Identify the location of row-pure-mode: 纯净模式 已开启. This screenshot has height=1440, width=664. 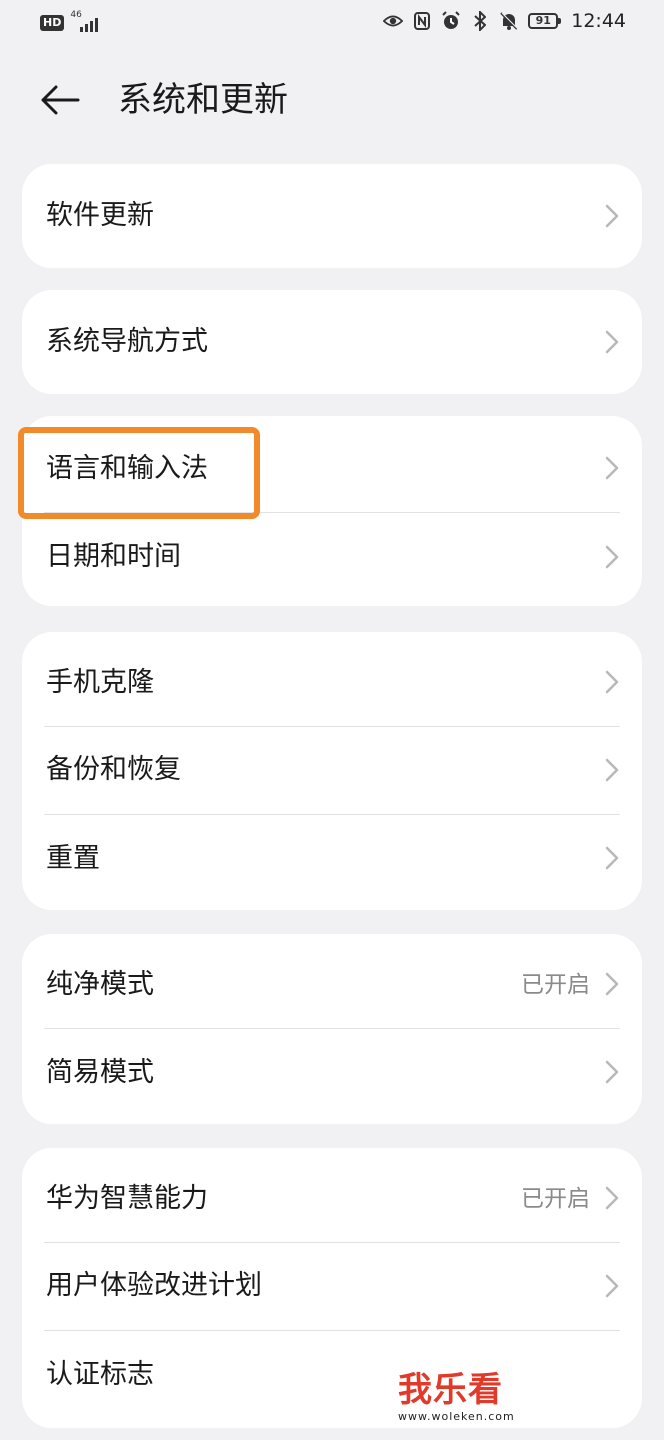
(332, 981).